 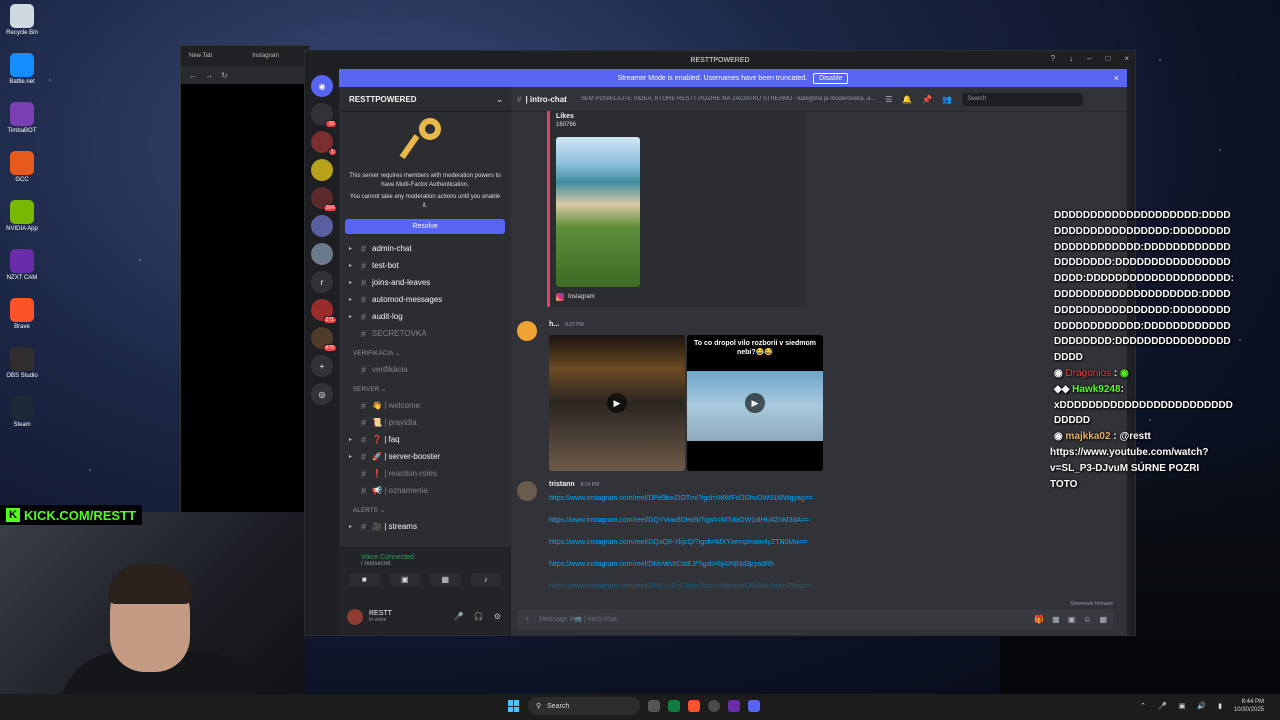 I want to click on channel-item: ▸ # 🚀 | server-booster, so click(x=425, y=456).